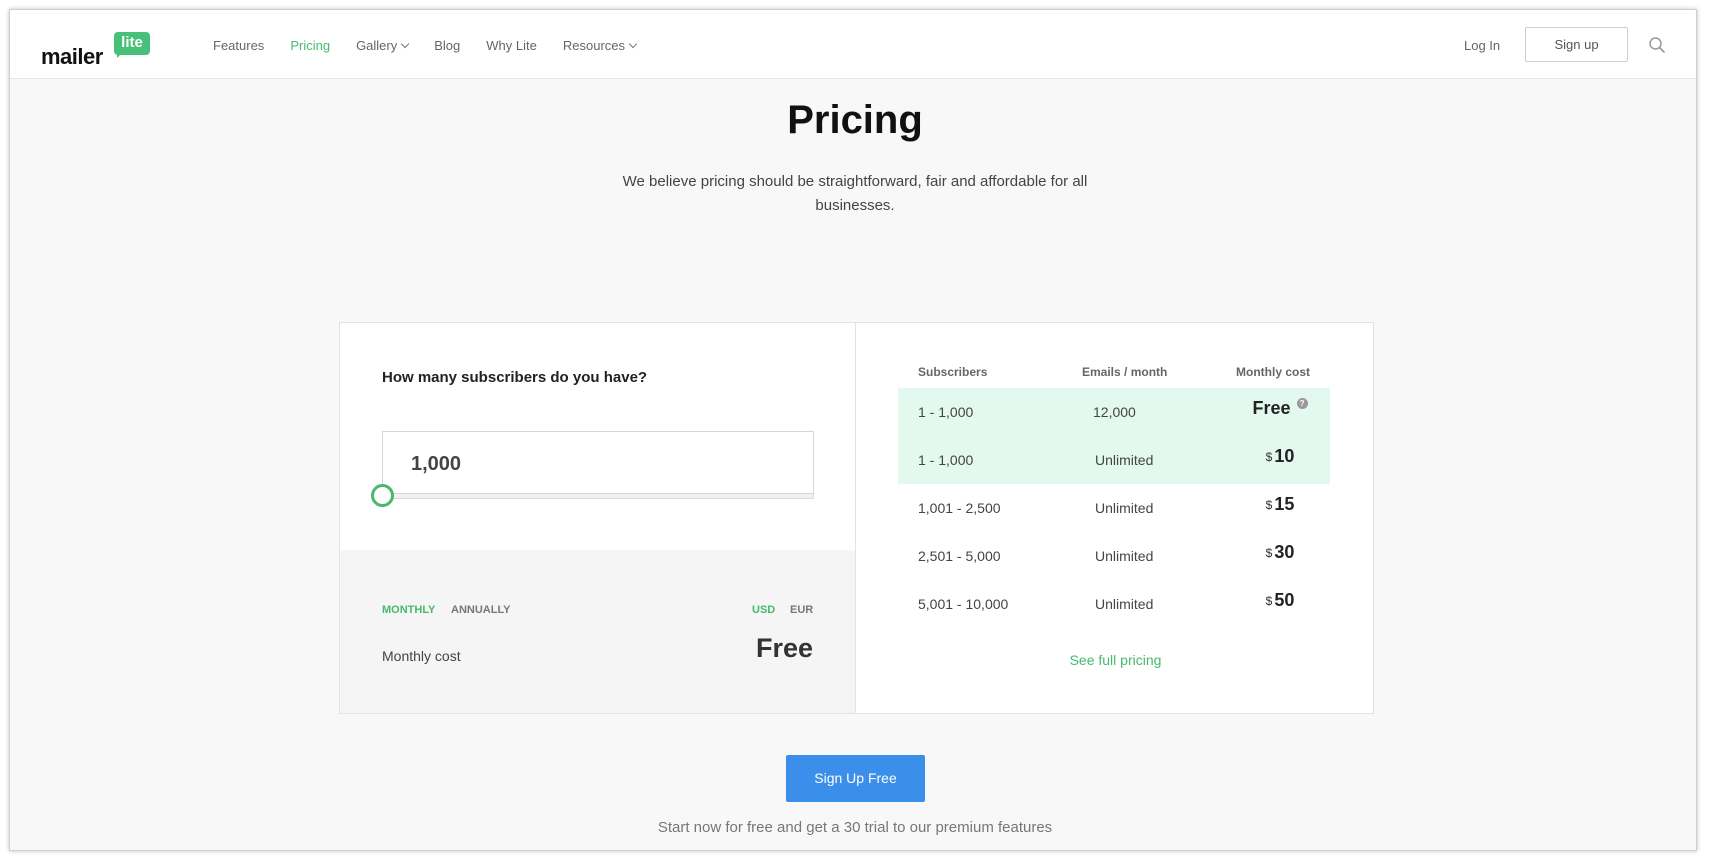 The width and height of the screenshot is (1728, 860). Describe the element at coordinates (1576, 44) in the screenshot. I see `signup-button: Sign up` at that location.